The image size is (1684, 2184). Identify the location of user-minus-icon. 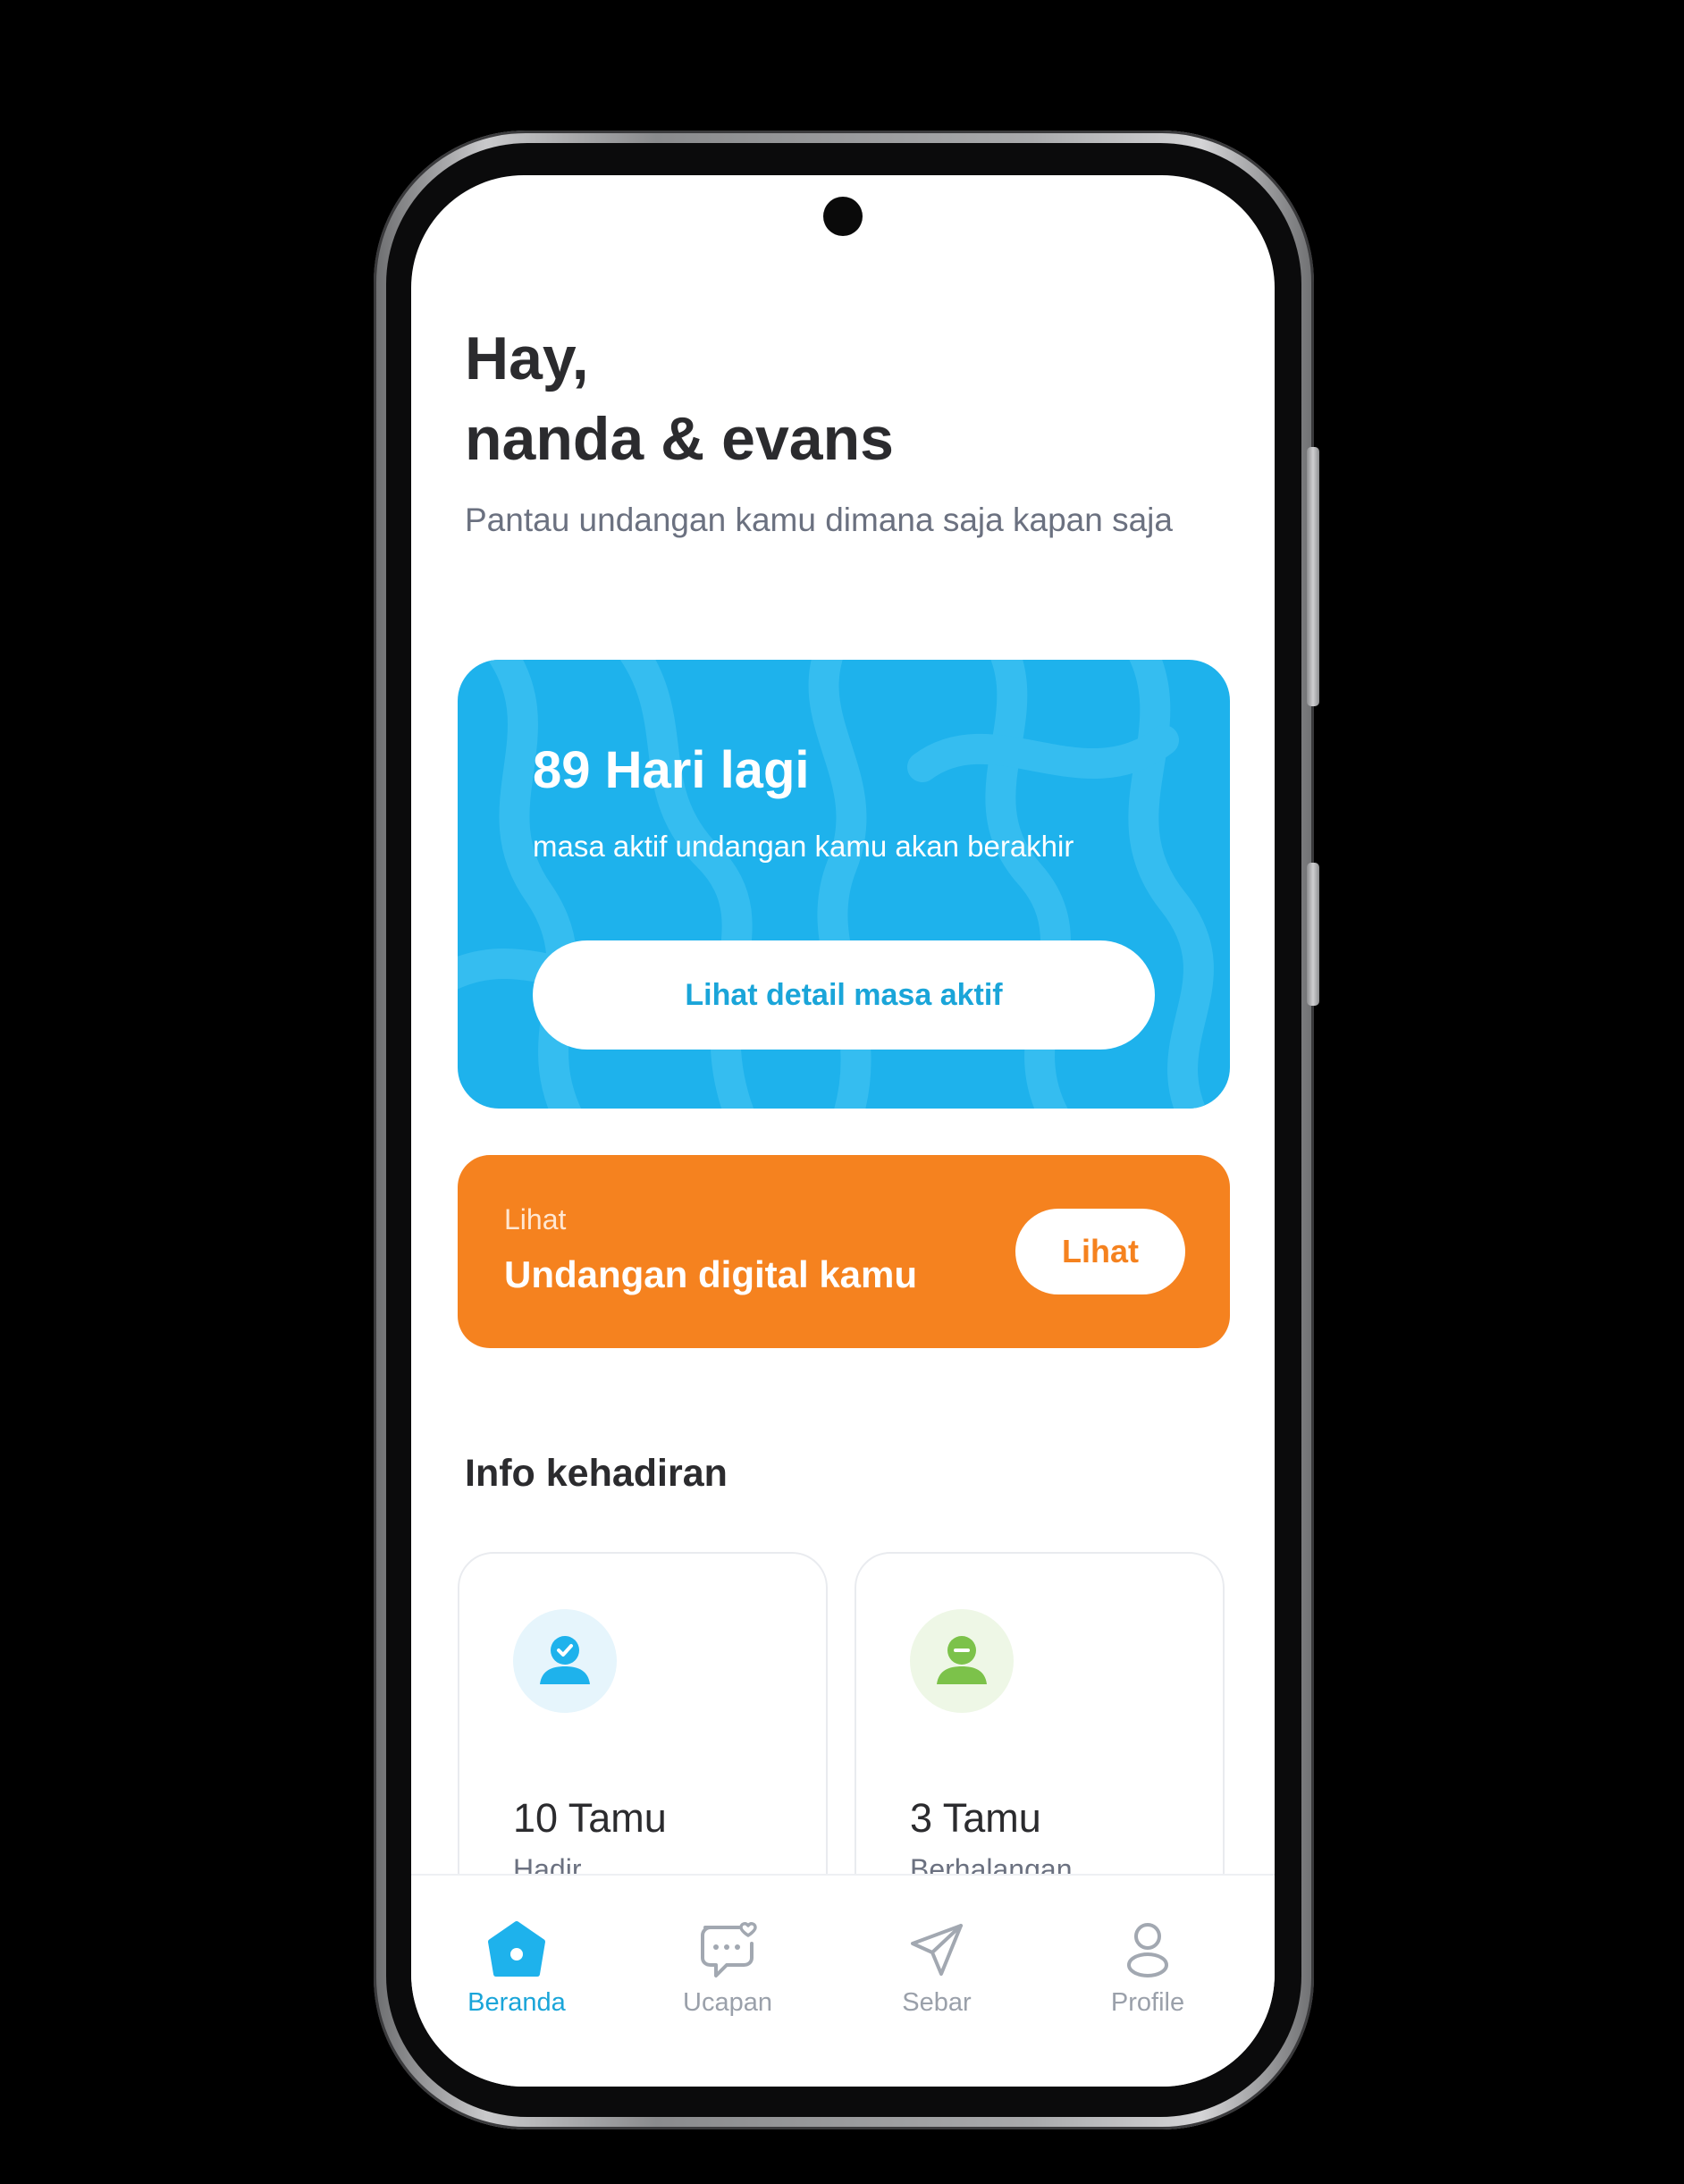
(962, 1661).